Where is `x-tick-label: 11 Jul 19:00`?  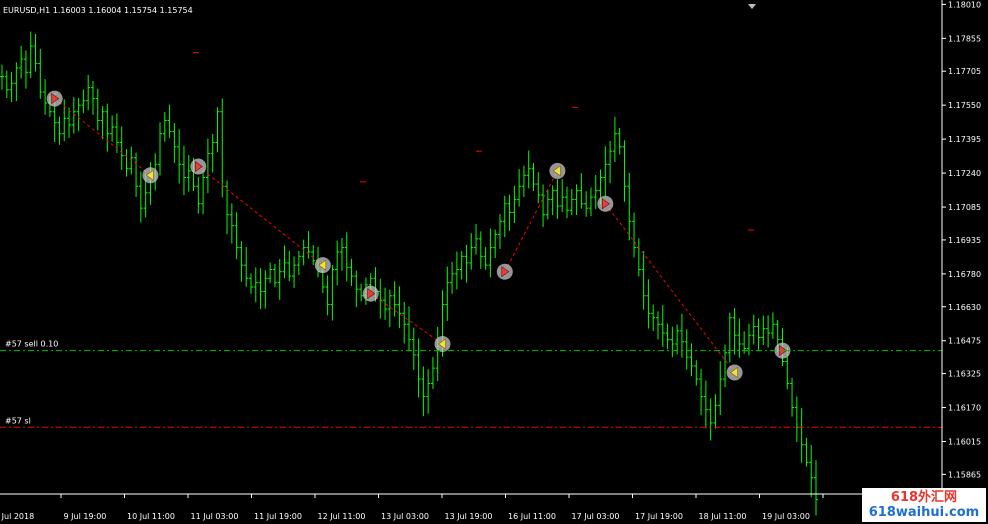
x-tick-label: 11 Jul 19:00 is located at coordinates (278, 516).